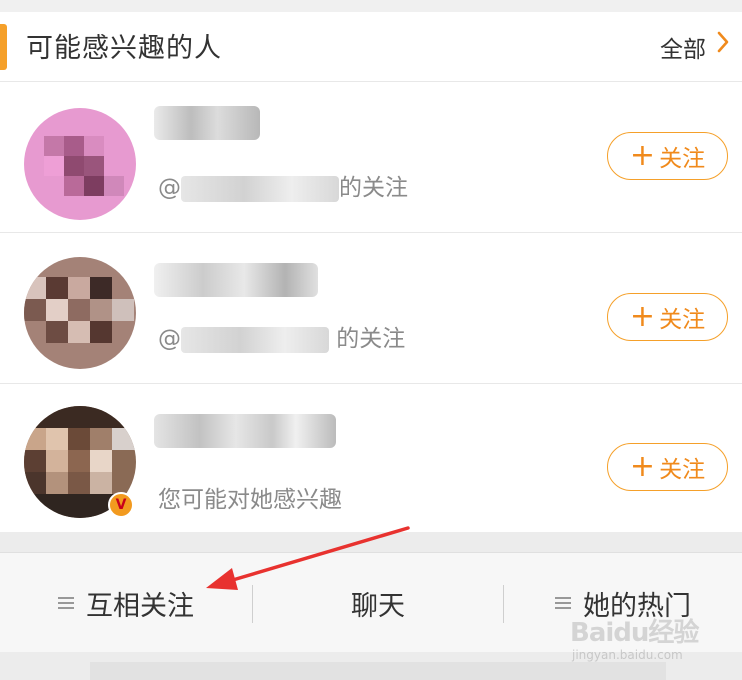 The height and width of the screenshot is (680, 742). I want to click on section-gap, so click(371, 542).